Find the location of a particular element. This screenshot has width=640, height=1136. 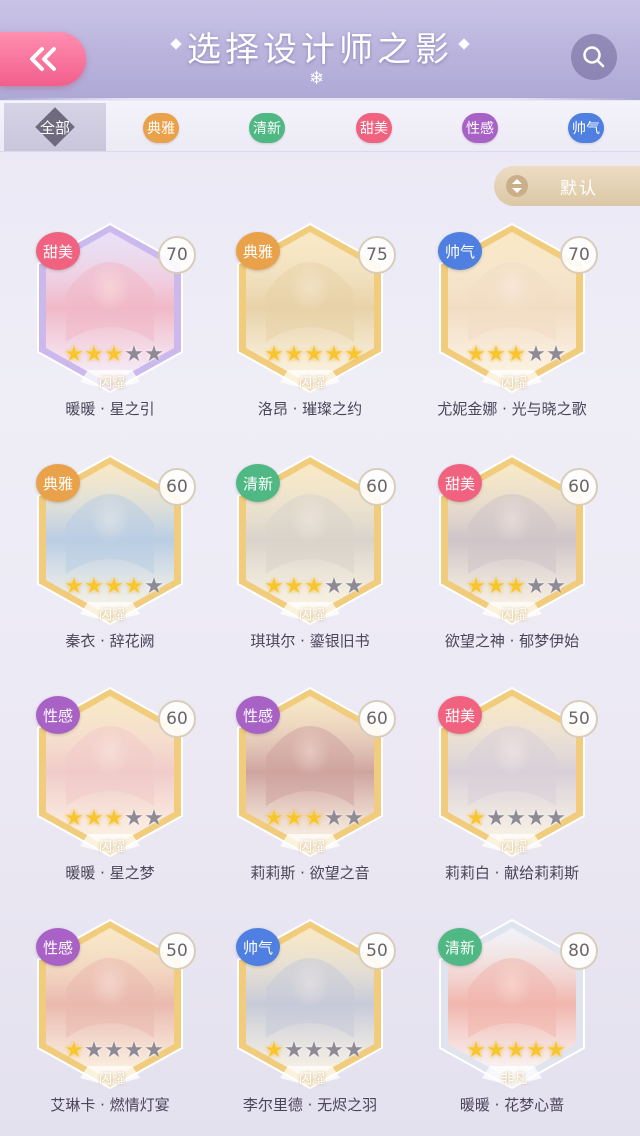

style-tag-badge: 典雅 is located at coordinates (58, 483).